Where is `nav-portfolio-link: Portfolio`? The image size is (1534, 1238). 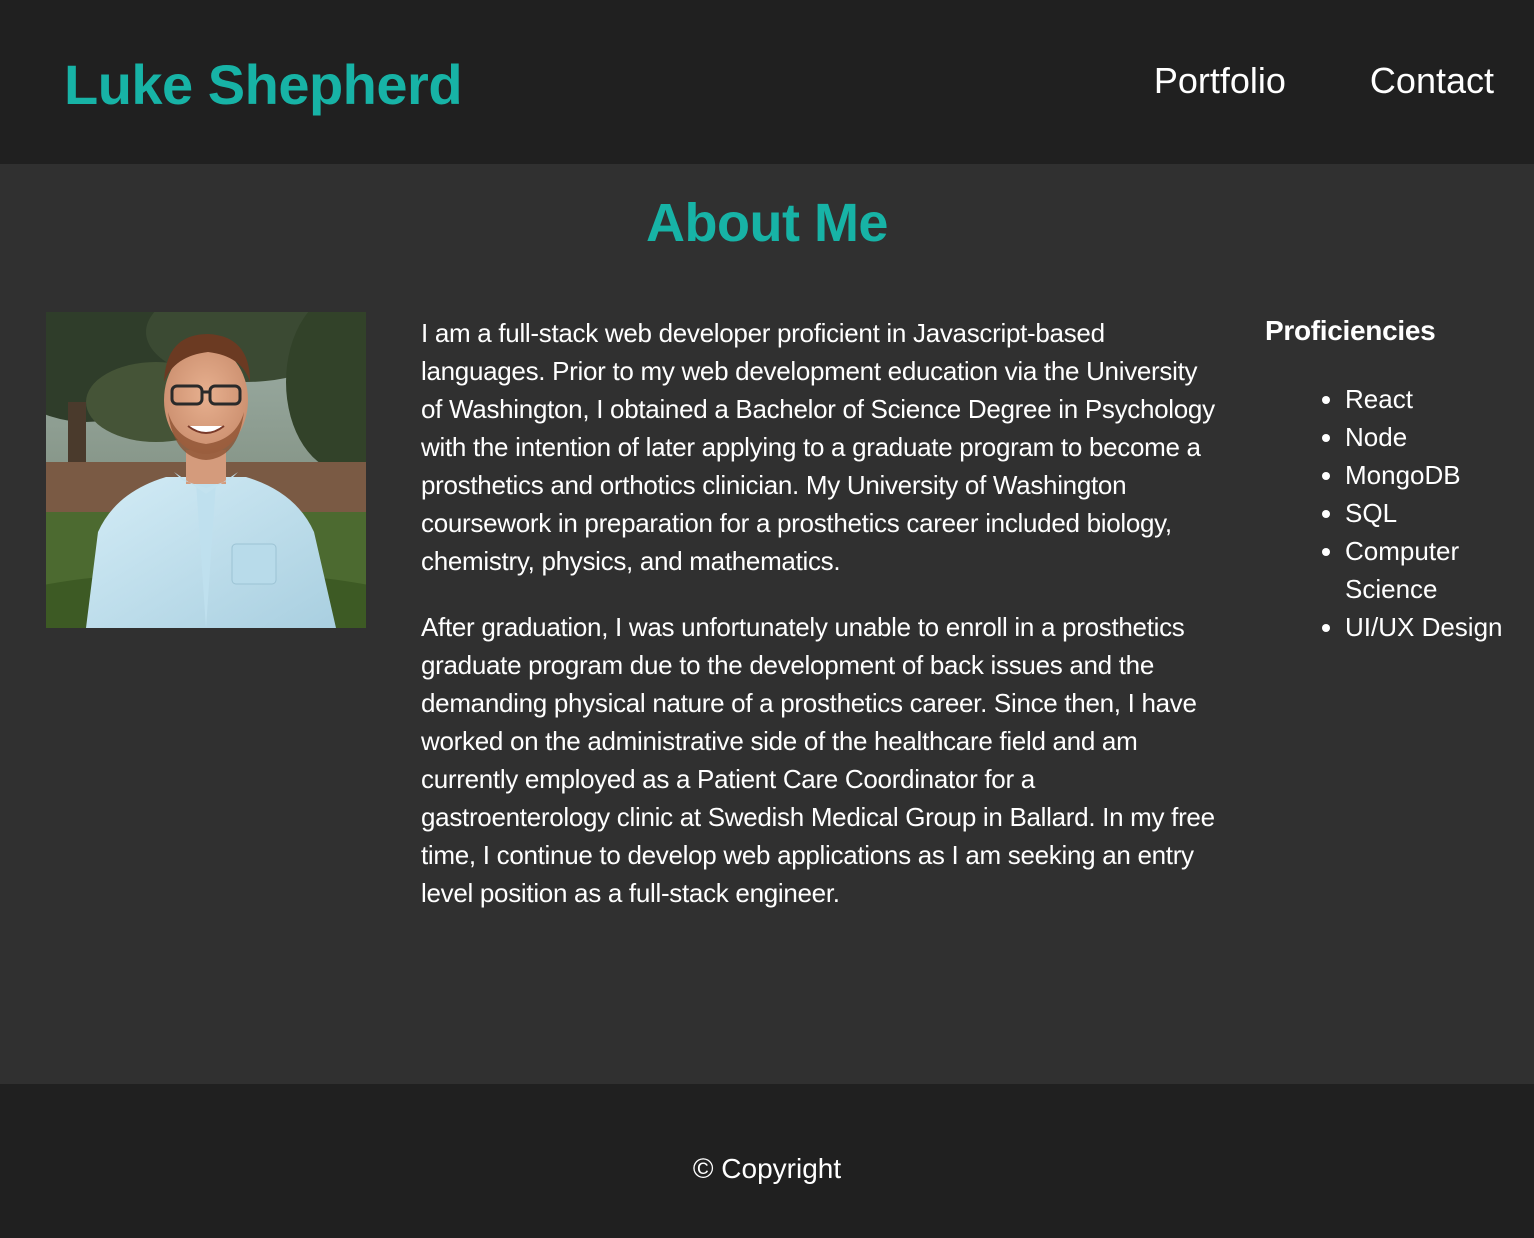
nav-portfolio-link: Portfolio is located at coordinates (1220, 81).